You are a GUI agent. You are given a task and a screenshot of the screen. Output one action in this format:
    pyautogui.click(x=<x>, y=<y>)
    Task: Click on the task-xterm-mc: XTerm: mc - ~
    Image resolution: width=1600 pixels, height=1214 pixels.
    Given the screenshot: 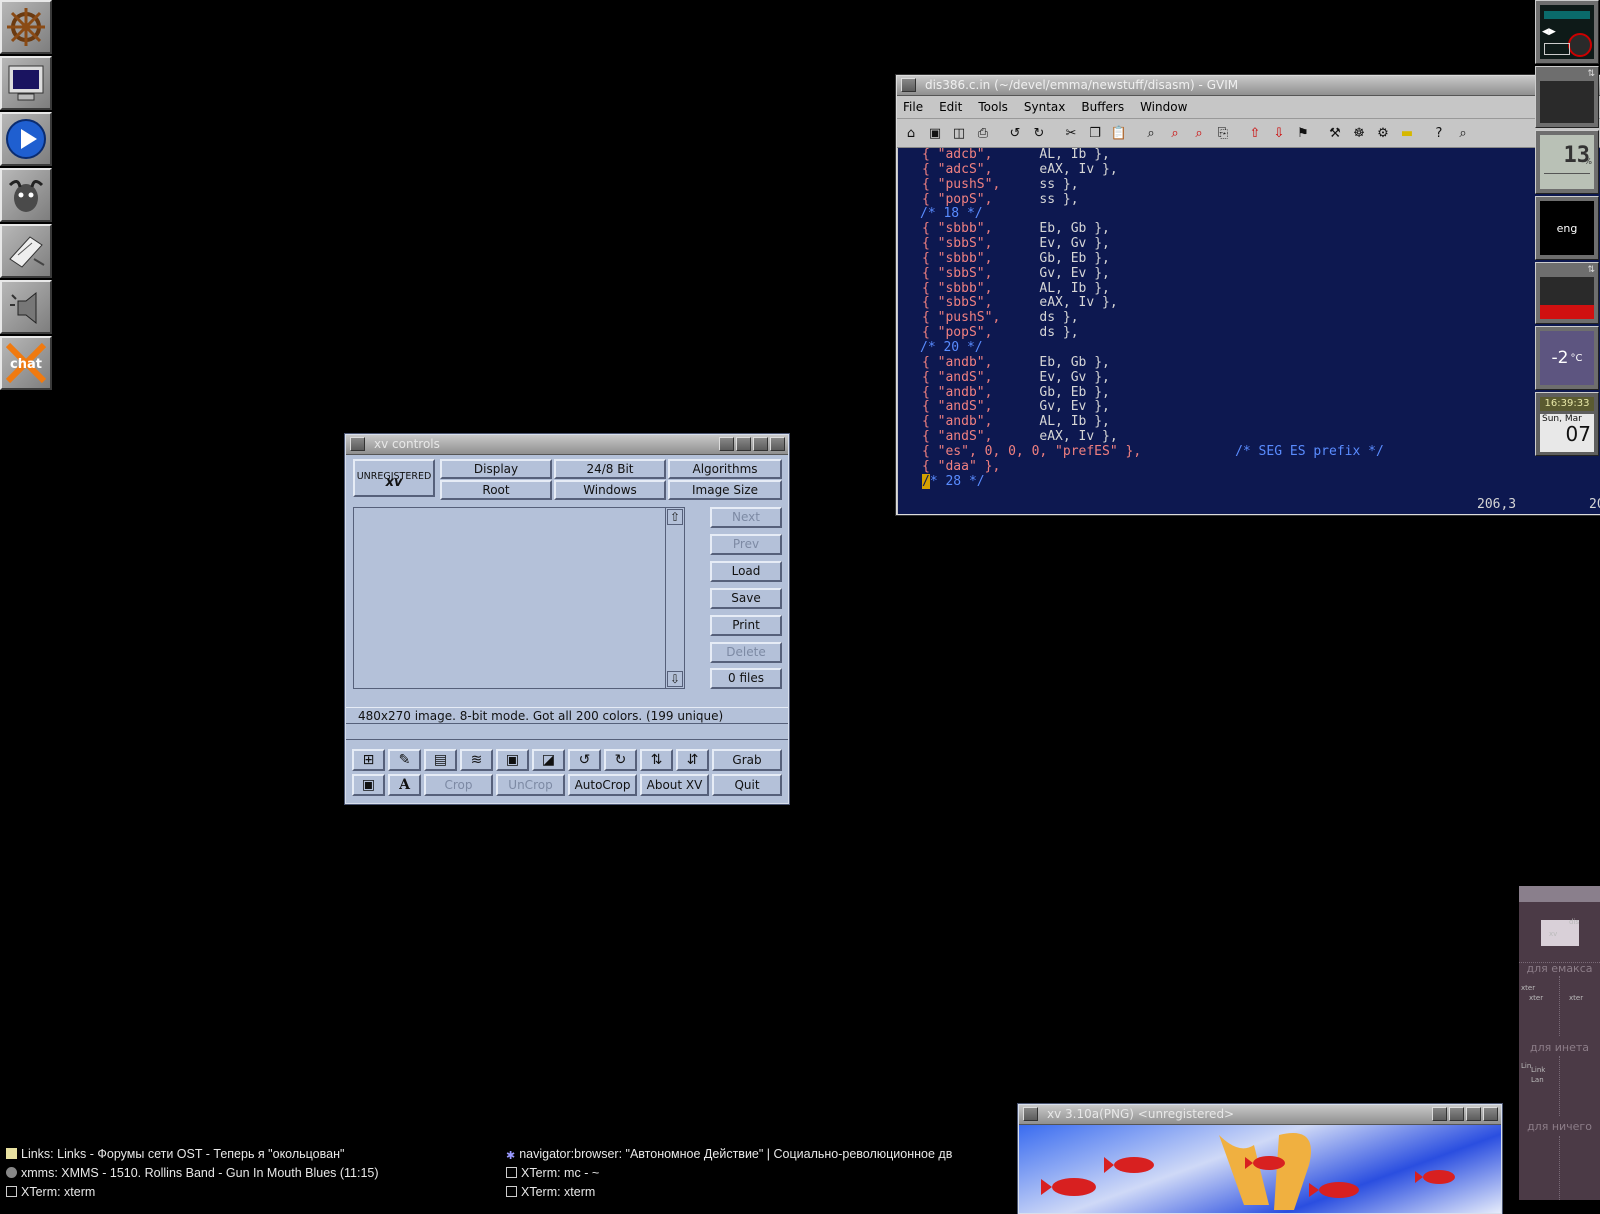 What is the action you would take?
    pyautogui.click(x=552, y=1173)
    